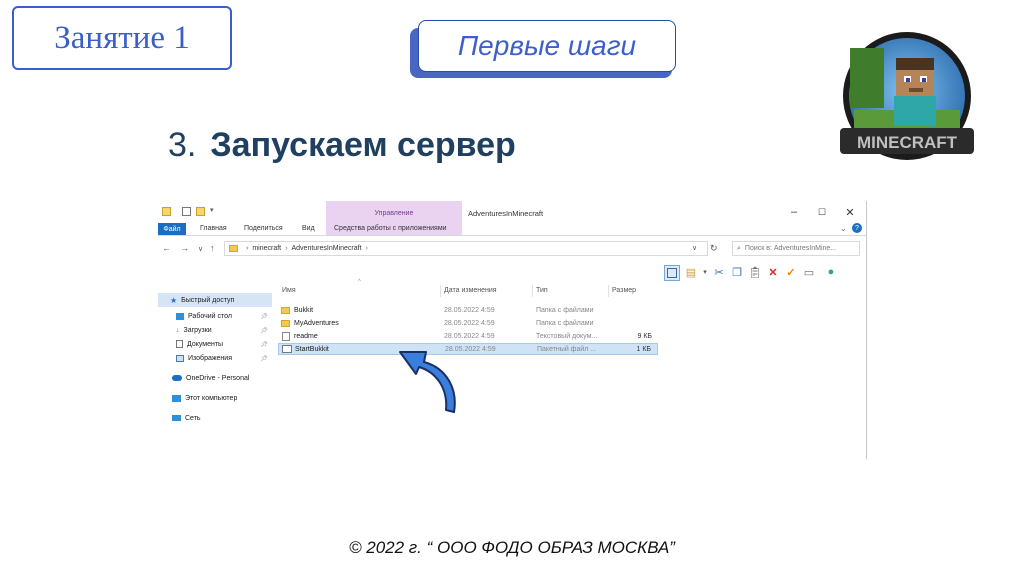 Image resolution: width=1024 pixels, height=574 pixels. I want to click on address-dropdown-icon: ∨, so click(694, 248).